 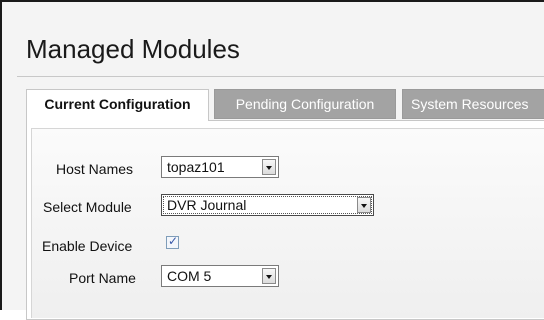 I want to click on port-name-value: COM 5, so click(x=189, y=276).